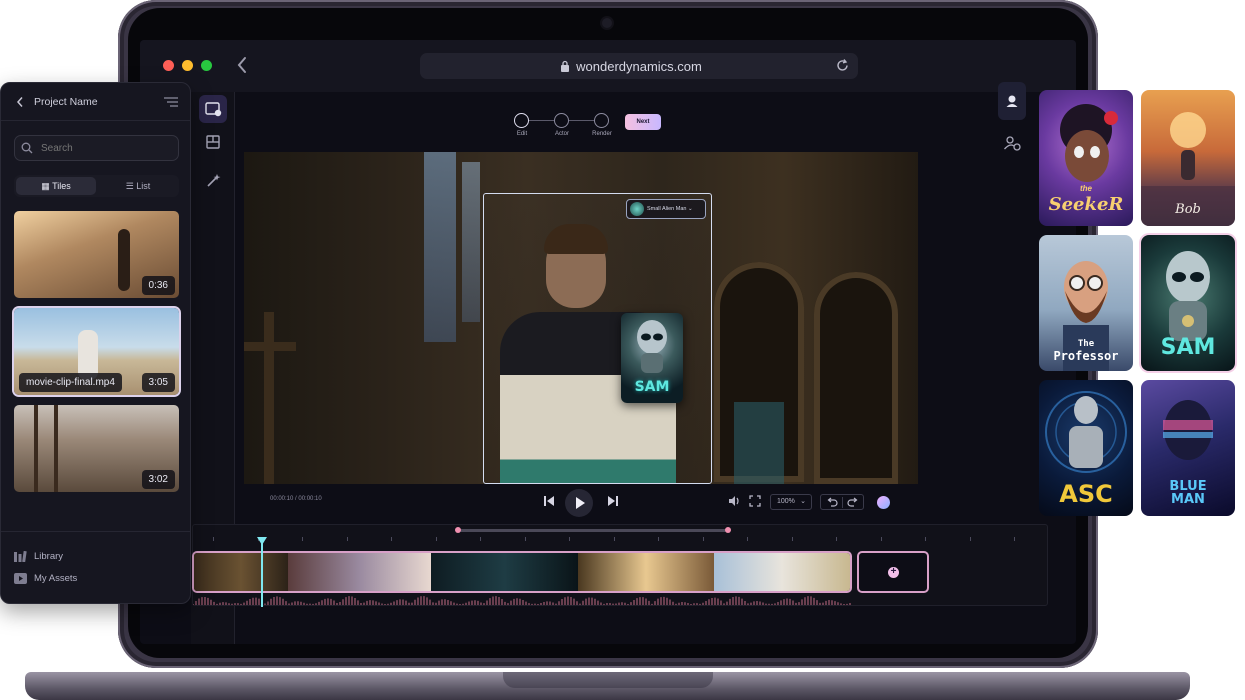 This screenshot has height=700, width=1245. Describe the element at coordinates (48, 556) in the screenshot. I see `library-link: Library` at that location.